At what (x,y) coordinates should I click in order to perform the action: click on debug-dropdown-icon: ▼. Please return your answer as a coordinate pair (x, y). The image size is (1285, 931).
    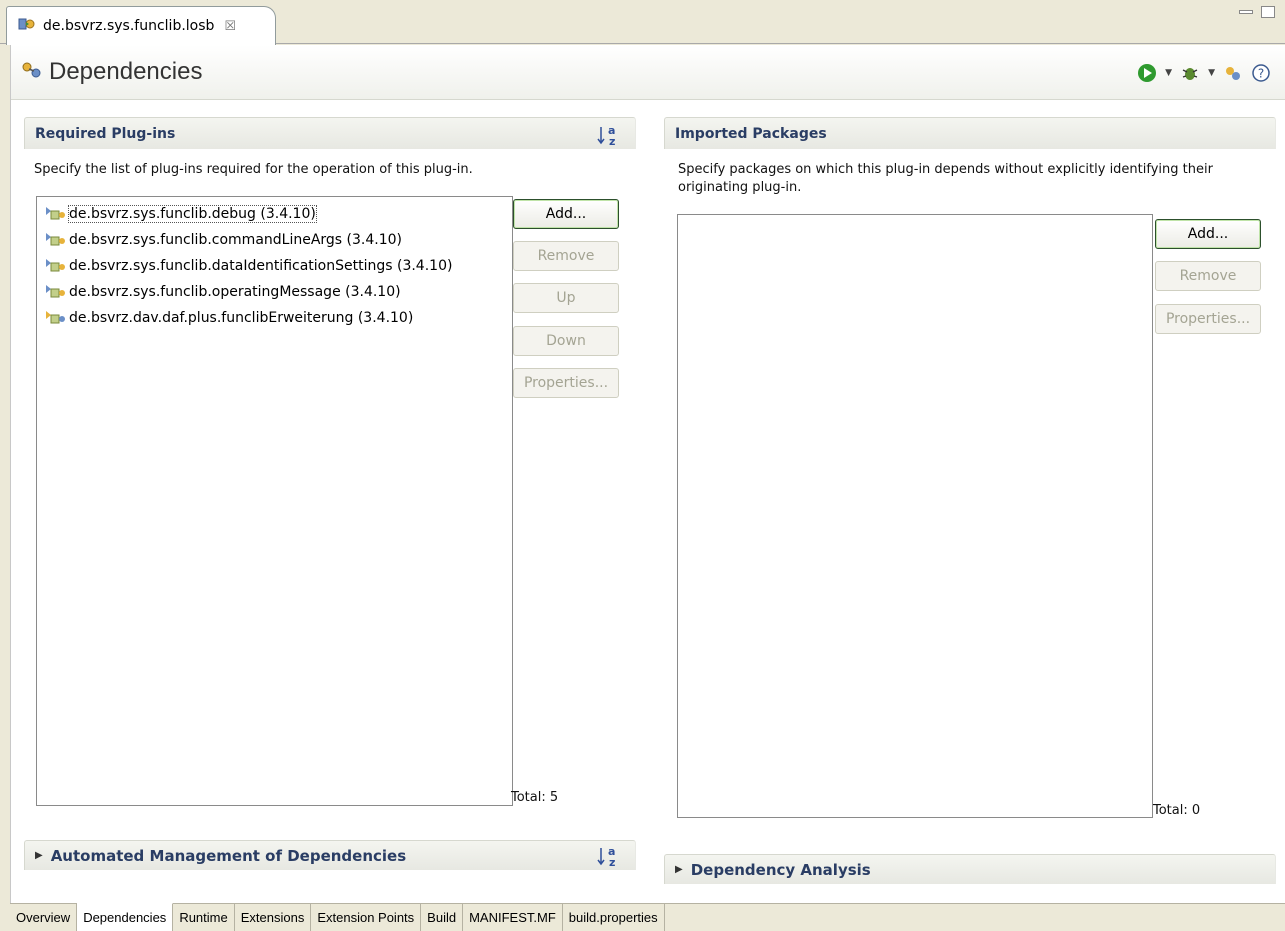
    Looking at the image, I should click on (1211, 73).